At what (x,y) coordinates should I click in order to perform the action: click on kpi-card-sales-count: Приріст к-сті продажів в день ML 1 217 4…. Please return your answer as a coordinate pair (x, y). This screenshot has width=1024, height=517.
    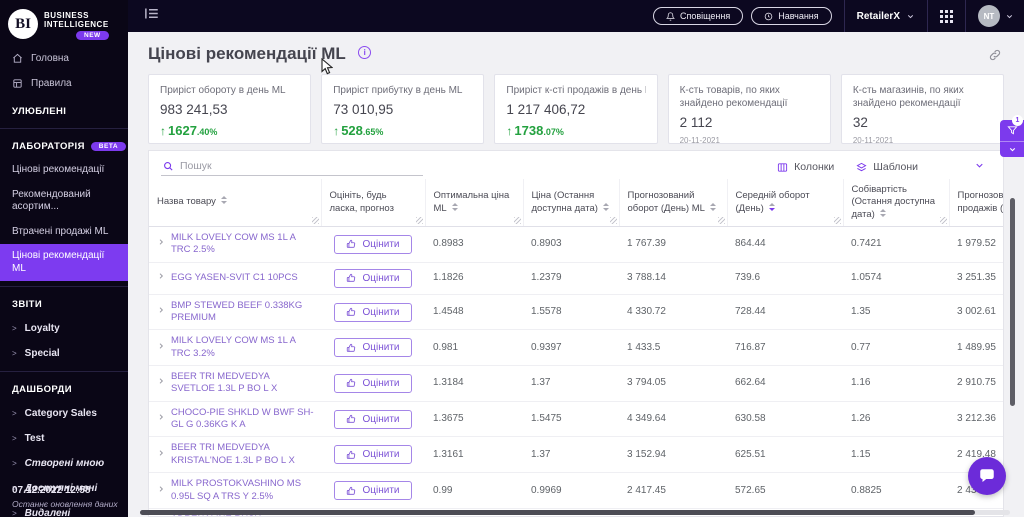
    Looking at the image, I should click on (576, 109).